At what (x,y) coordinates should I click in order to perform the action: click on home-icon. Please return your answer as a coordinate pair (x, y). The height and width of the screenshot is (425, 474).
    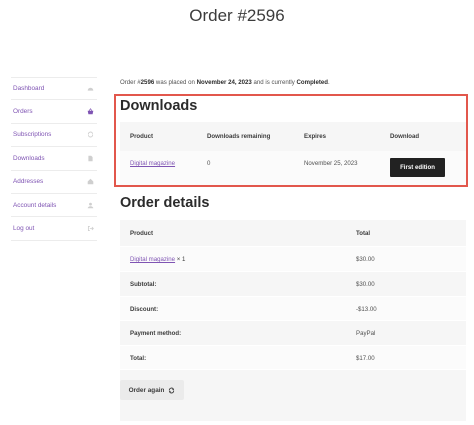
    Looking at the image, I should click on (90, 181).